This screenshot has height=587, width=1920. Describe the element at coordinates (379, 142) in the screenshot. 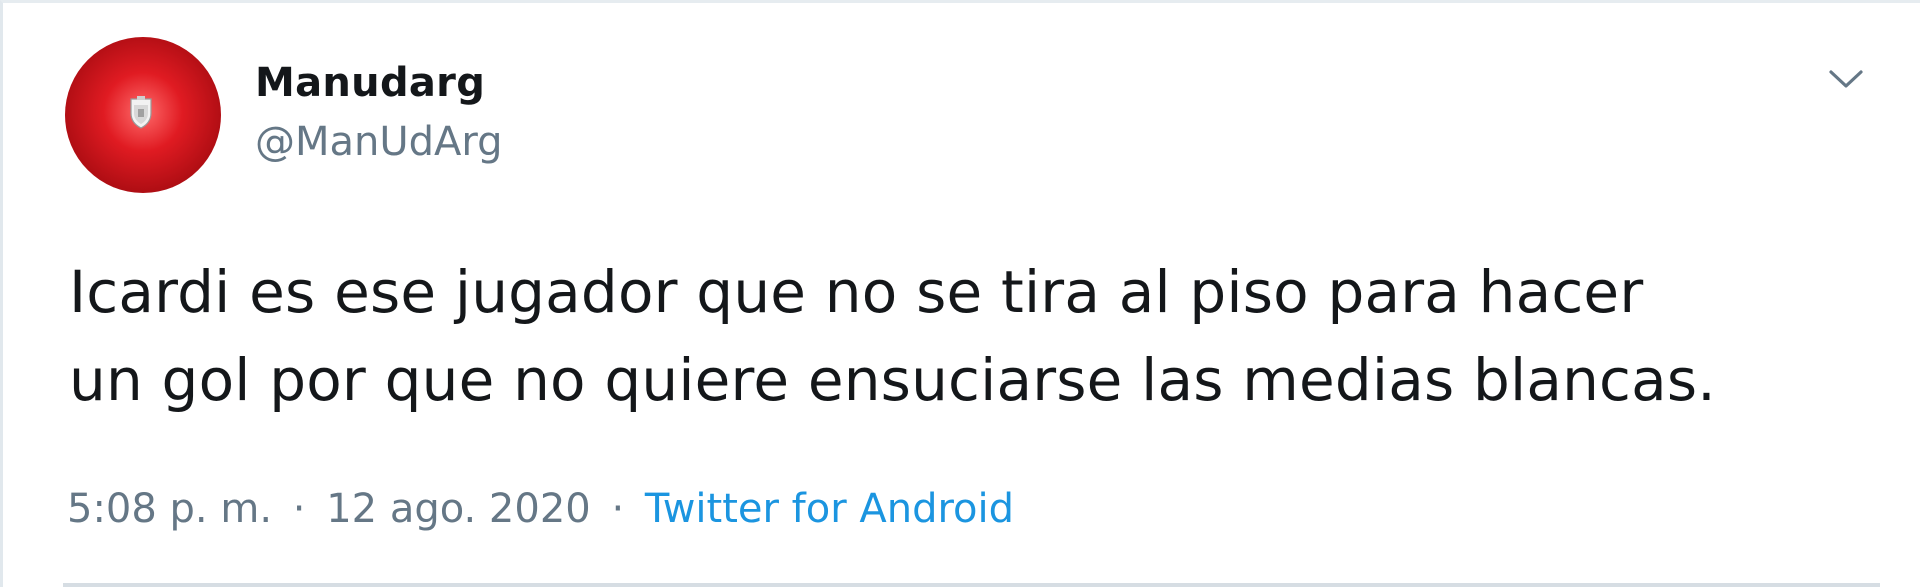

I see `user-handle: @ManUdArg` at that location.